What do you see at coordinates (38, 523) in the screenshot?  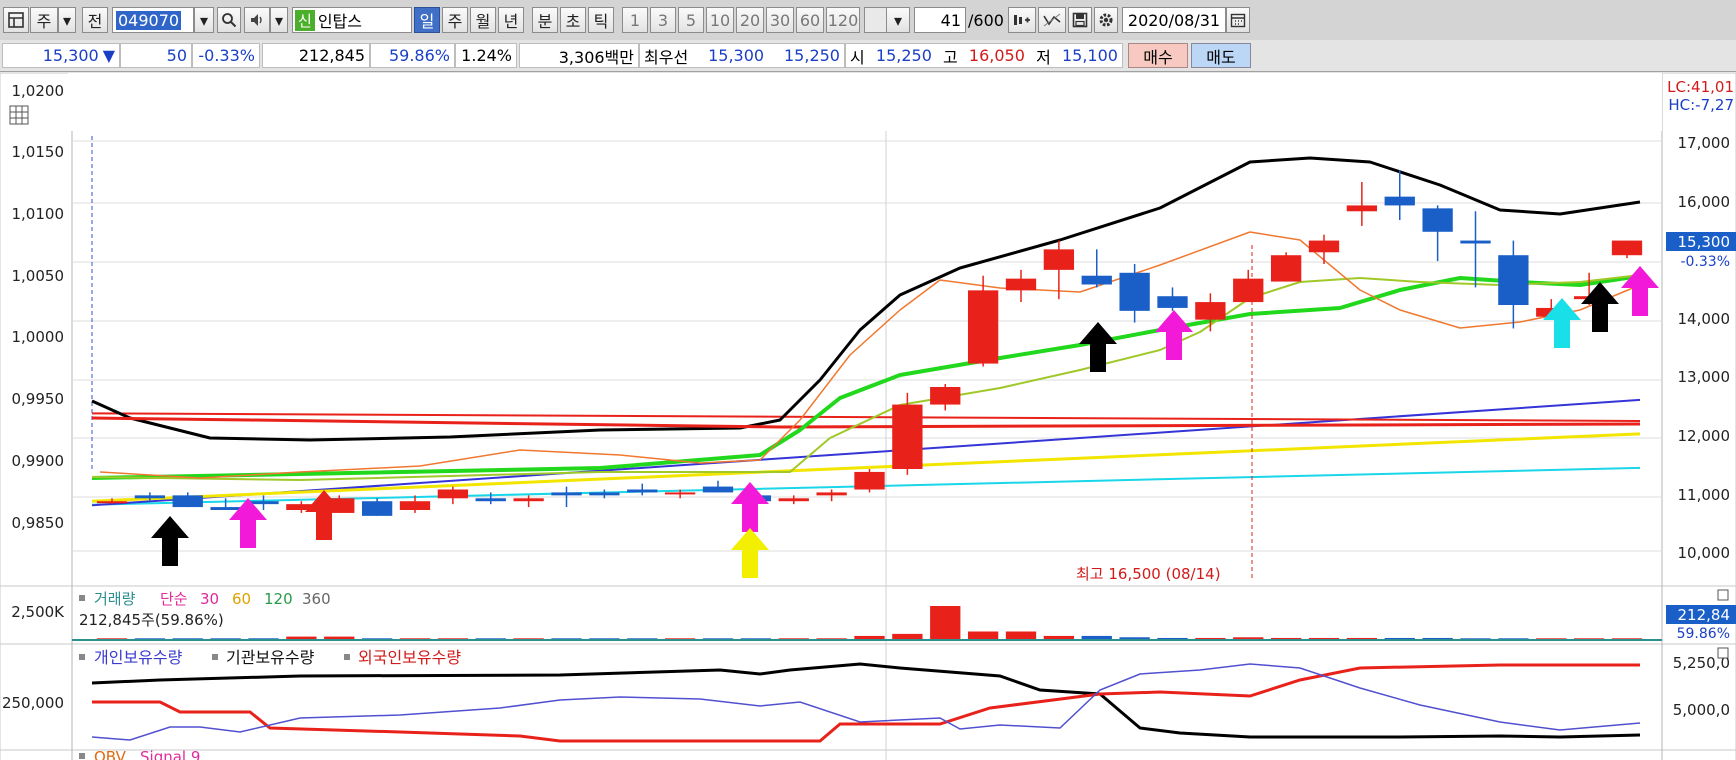 I see `left-axis-label: 0,9850` at bounding box center [38, 523].